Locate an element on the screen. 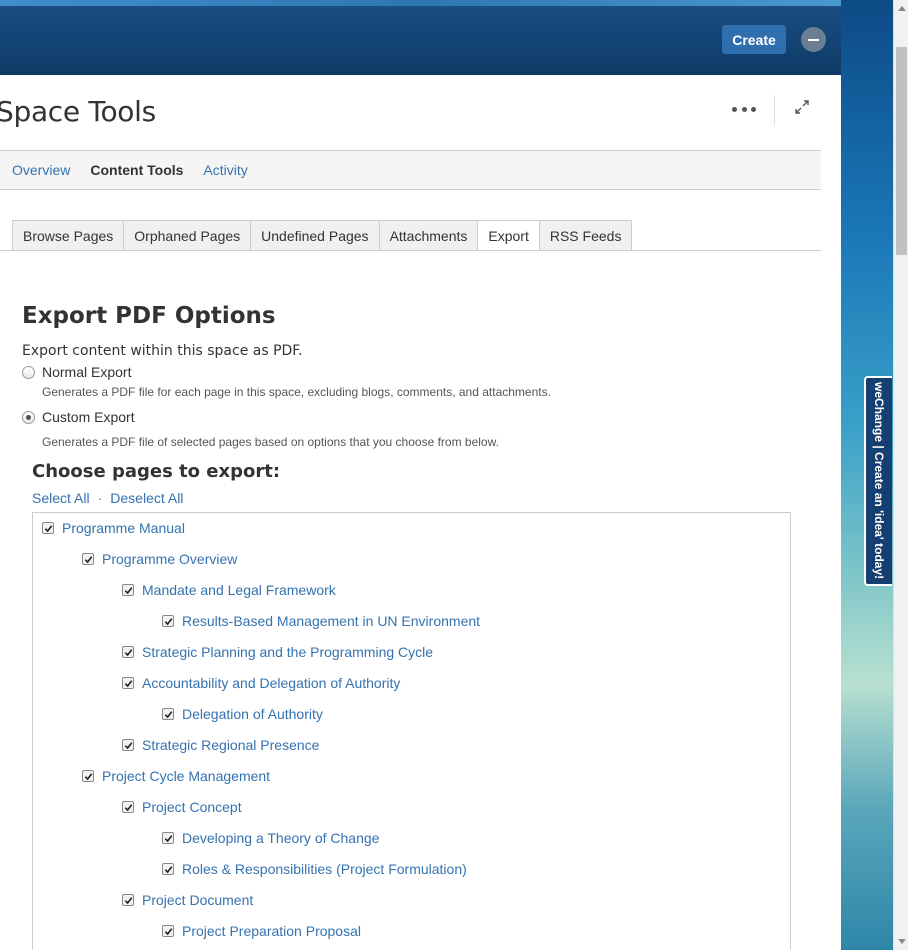 The height and width of the screenshot is (950, 908). tree-item: Delegation of Authority is located at coordinates (242, 714).